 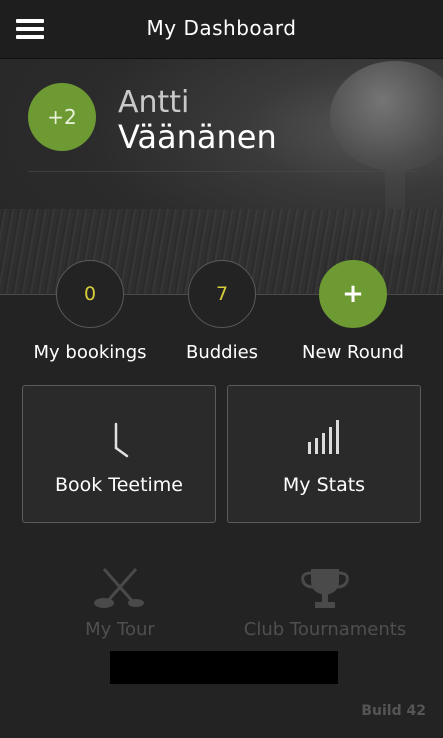 What do you see at coordinates (224, 667) in the screenshot?
I see `redacted-area` at bounding box center [224, 667].